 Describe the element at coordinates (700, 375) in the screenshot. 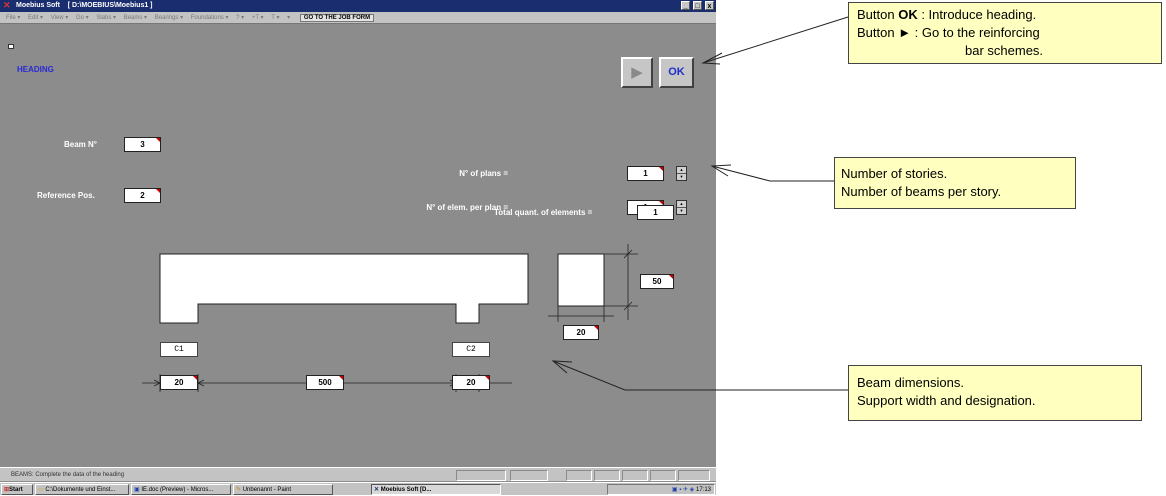

I see `beam-callout-arrow` at that location.